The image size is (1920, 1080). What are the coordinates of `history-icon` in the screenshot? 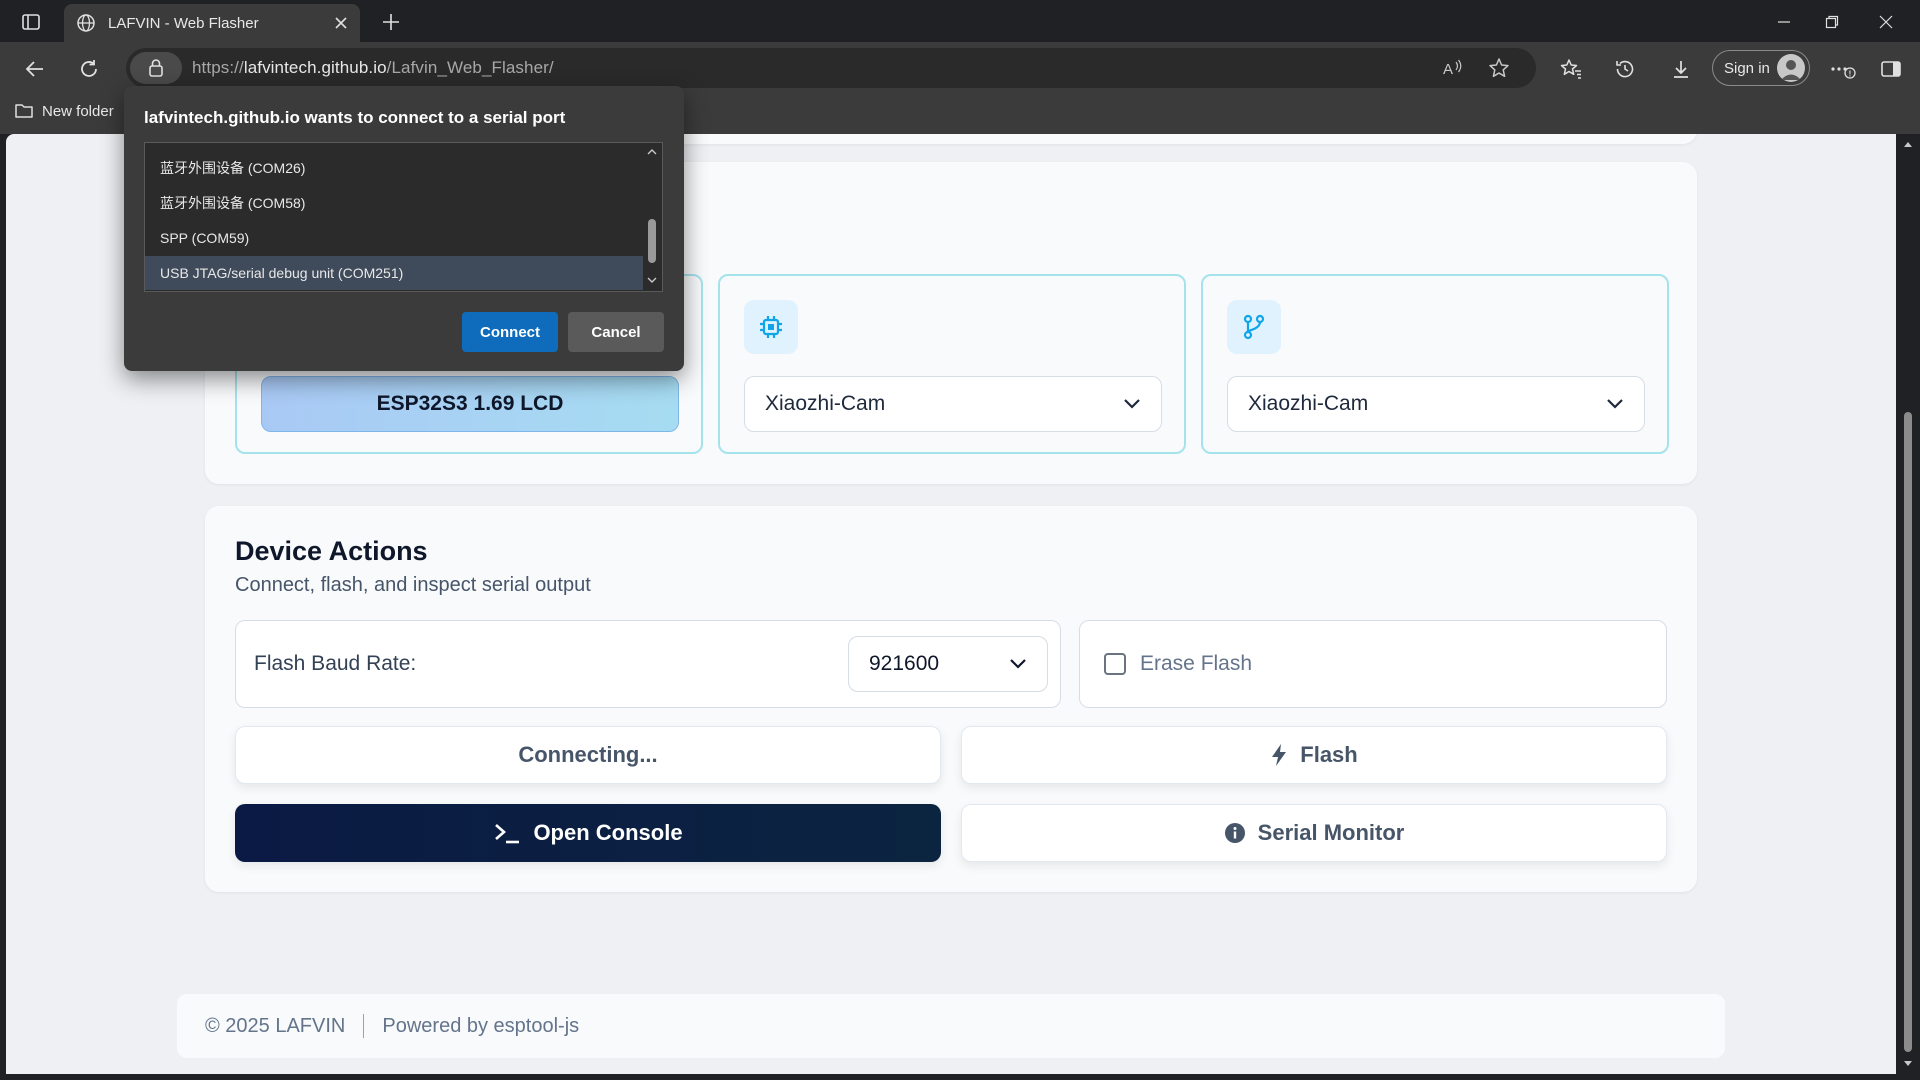 It's located at (1625, 69).